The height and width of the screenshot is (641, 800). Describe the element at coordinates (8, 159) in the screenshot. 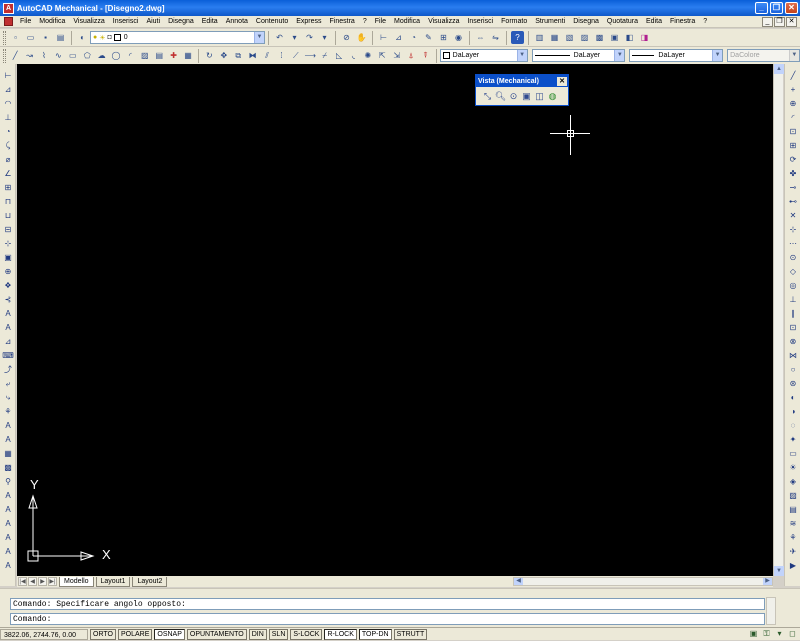

I see `dim-diameter-icon: ⌀` at that location.